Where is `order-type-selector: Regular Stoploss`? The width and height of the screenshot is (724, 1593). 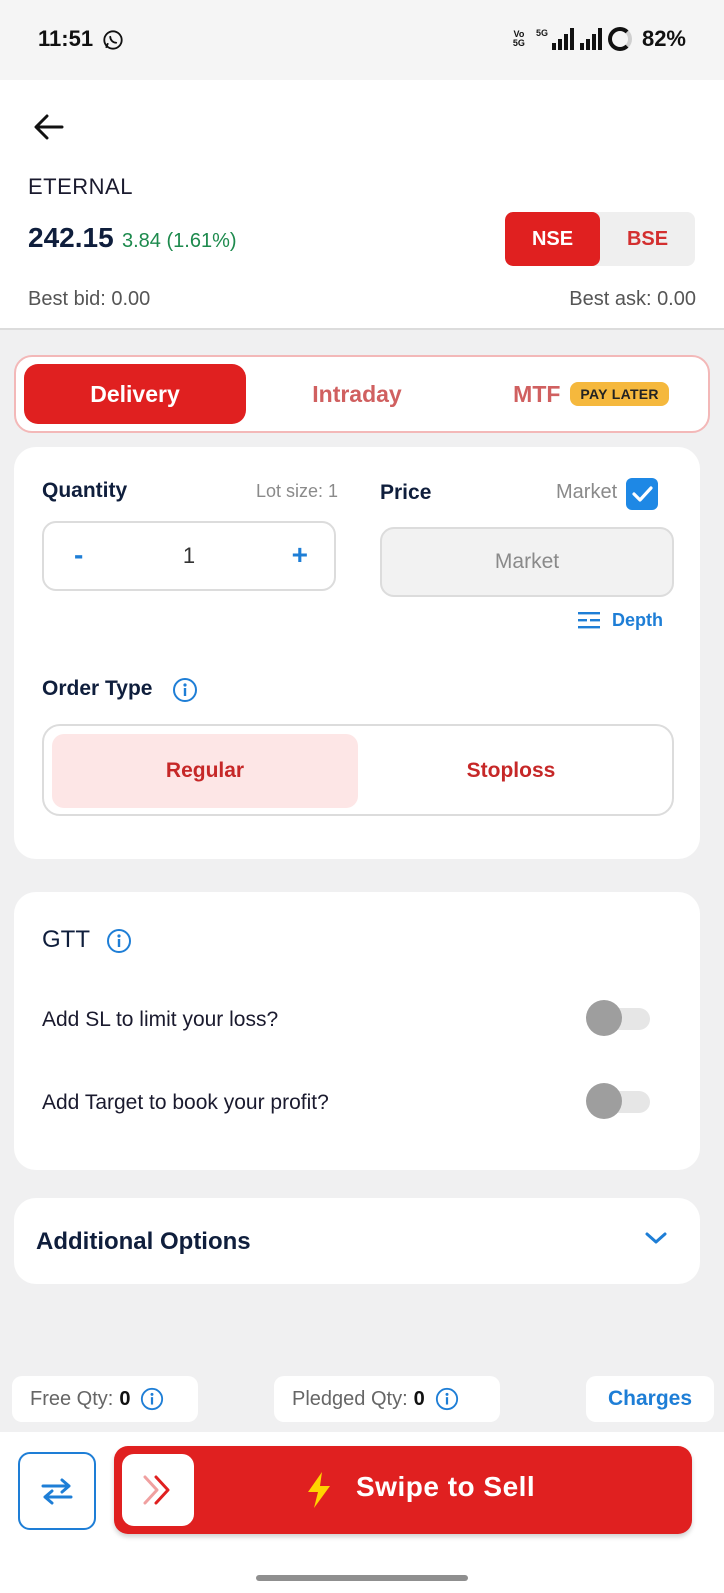 order-type-selector: Regular Stoploss is located at coordinates (358, 770).